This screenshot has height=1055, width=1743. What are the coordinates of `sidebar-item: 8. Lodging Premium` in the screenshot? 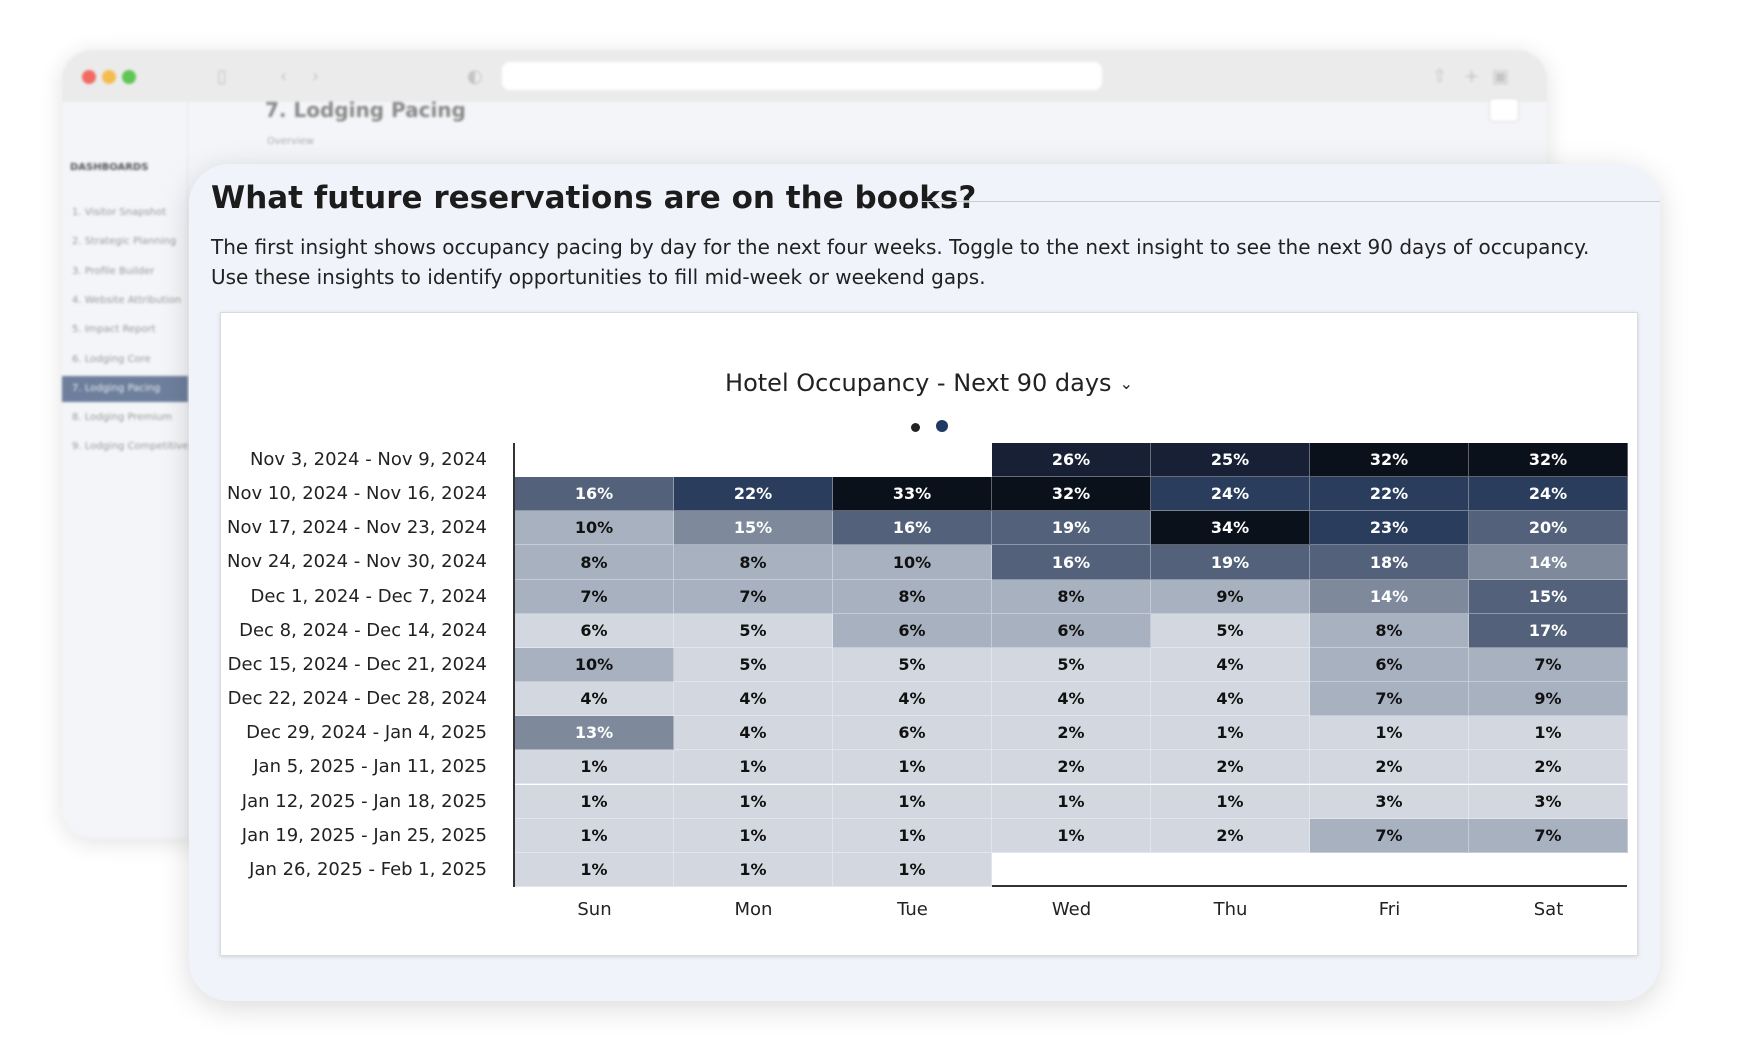 It's located at (125, 418).